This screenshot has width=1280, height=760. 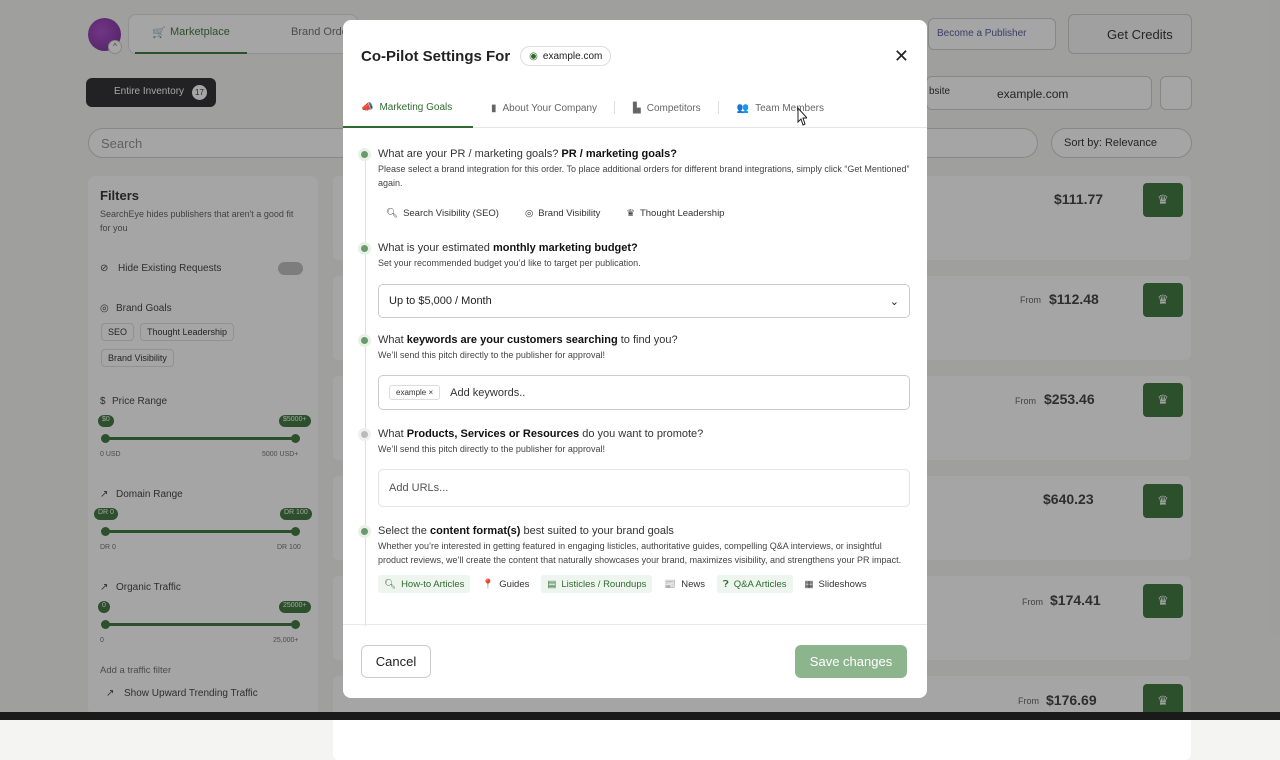 I want to click on slides-icon: ▦, so click(x=809, y=584).